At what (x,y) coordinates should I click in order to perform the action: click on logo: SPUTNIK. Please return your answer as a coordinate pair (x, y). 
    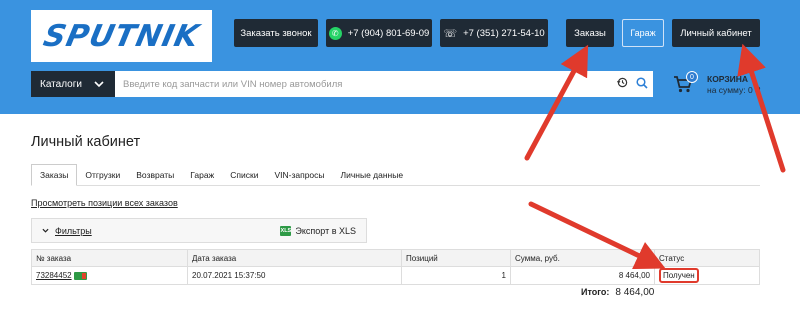
    Looking at the image, I should click on (121, 36).